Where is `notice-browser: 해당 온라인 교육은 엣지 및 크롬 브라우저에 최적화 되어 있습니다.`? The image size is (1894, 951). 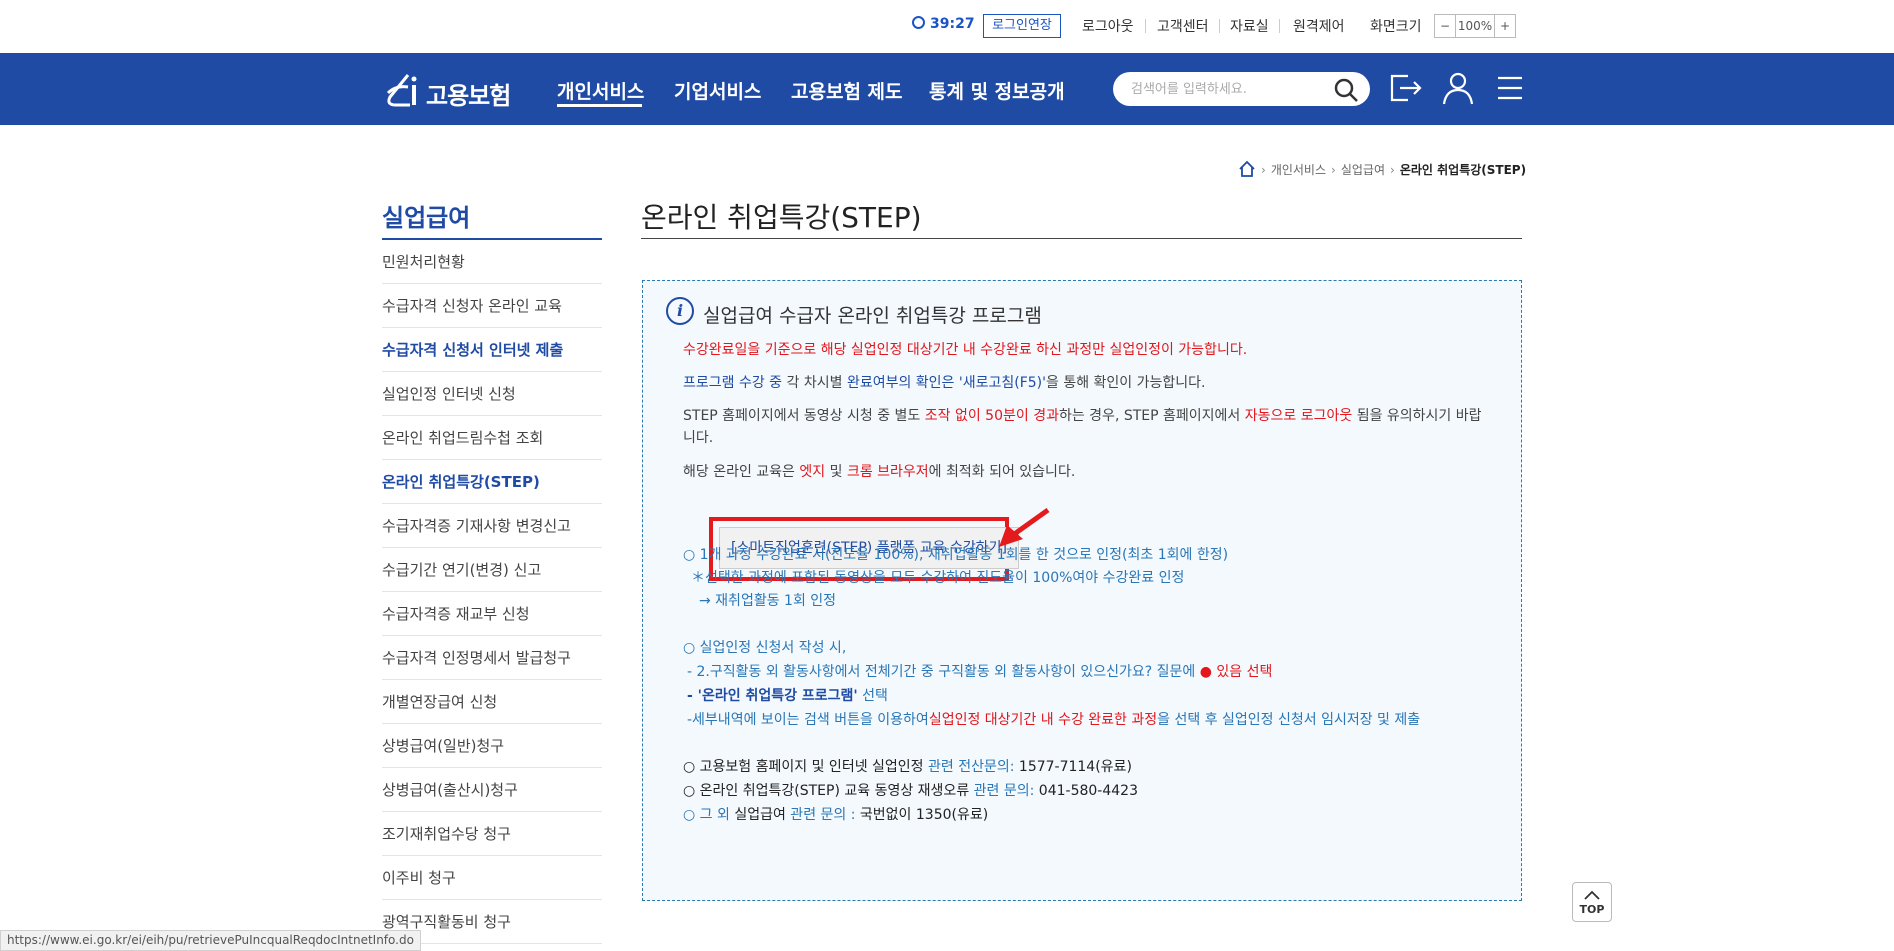 notice-browser: 해당 온라인 교육은 엣지 및 크롬 브라우저에 최적화 되어 있습니다. is located at coordinates (1083, 472).